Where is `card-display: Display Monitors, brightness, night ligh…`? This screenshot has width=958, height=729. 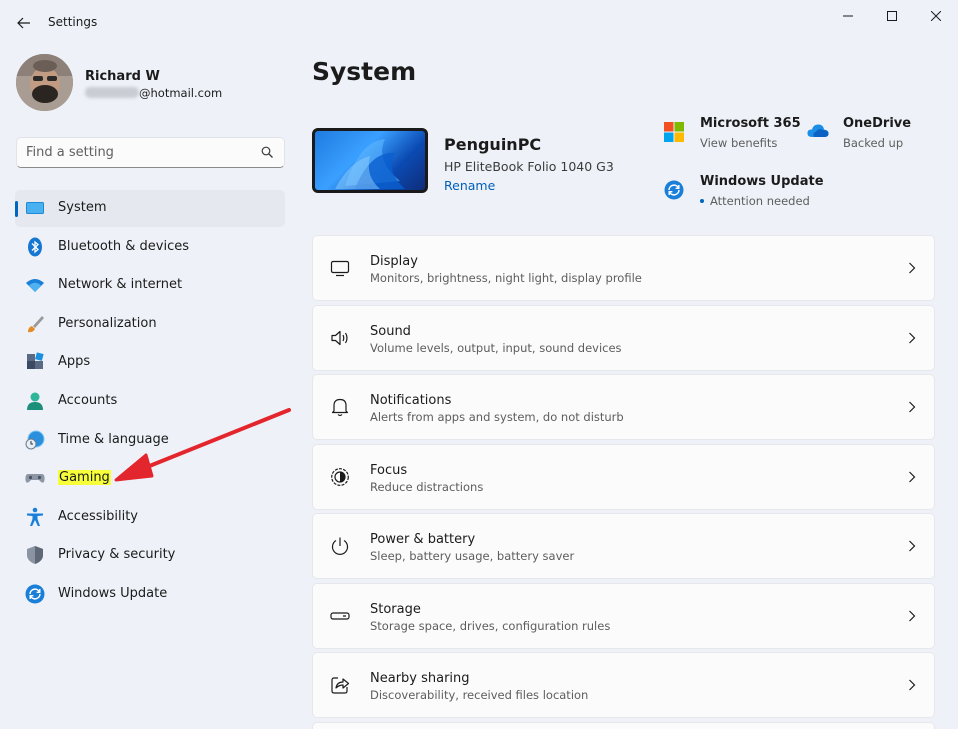 card-display: Display Monitors, brightness, night ligh… is located at coordinates (623, 268).